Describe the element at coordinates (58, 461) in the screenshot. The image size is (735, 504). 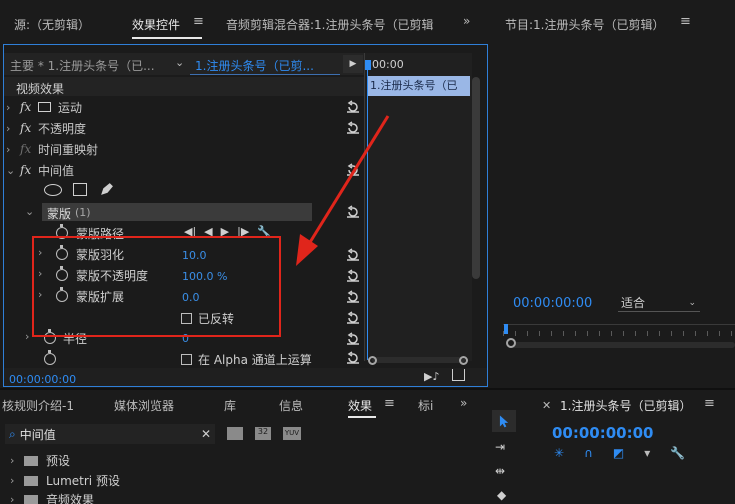
I see `folder-label: 预设` at that location.